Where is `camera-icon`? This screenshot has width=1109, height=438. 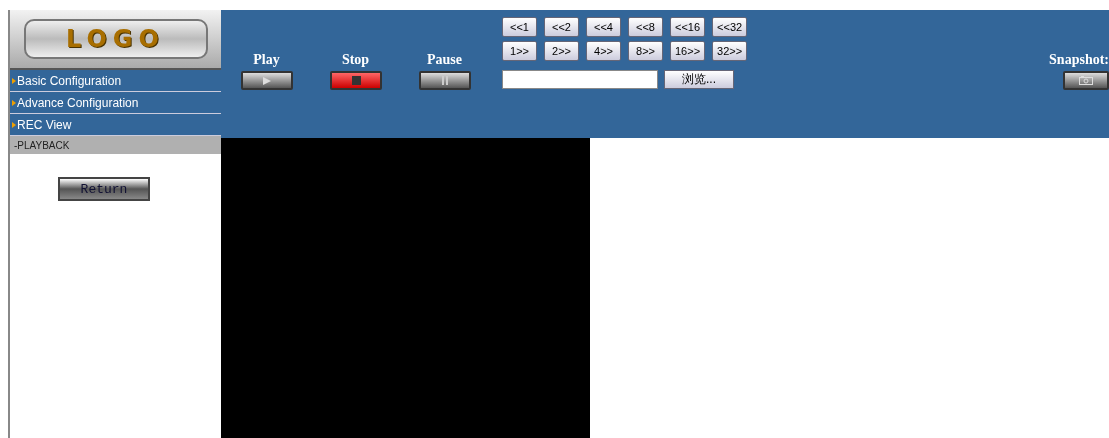
camera-icon is located at coordinates (1086, 80).